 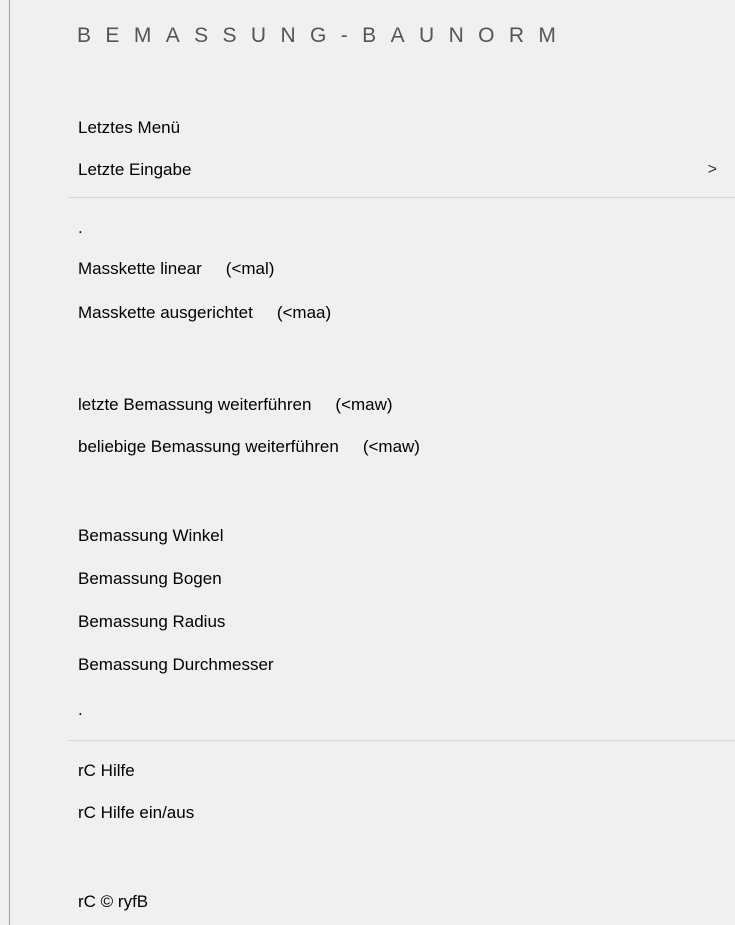 I want to click on menu-item-letzte-eingabe: Letzte Eingabe >, so click(x=401, y=170).